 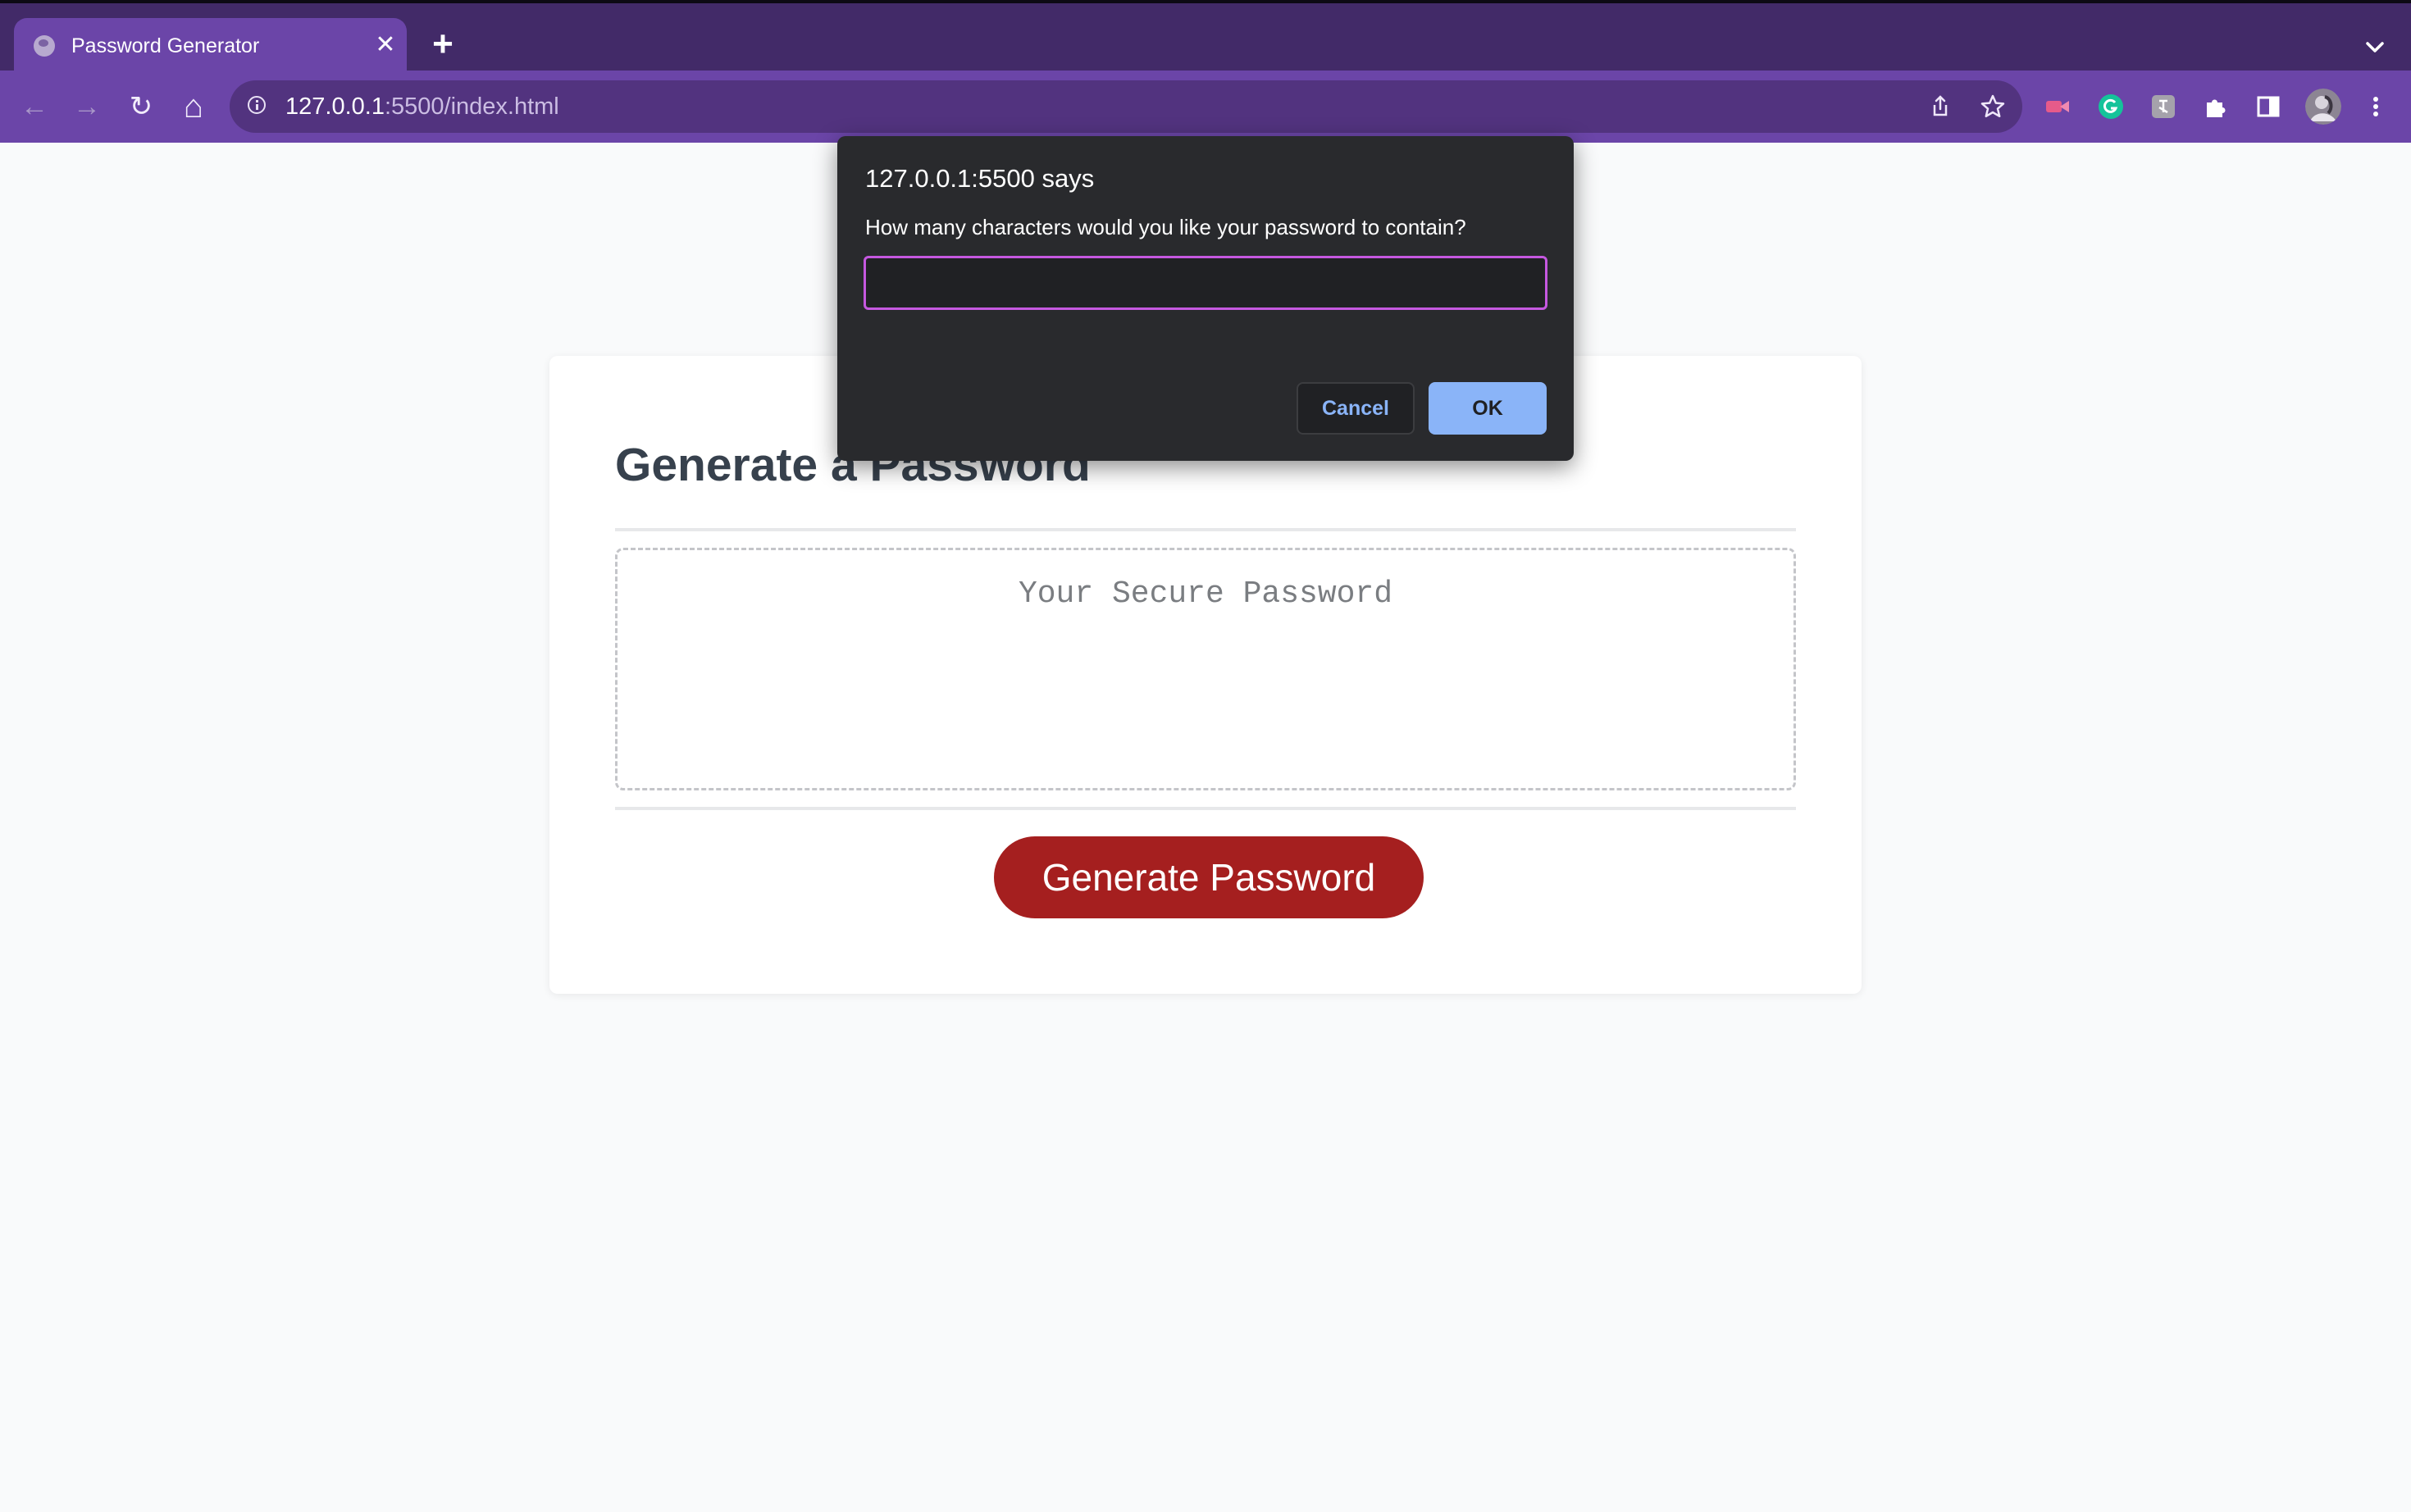 I want to click on tab-title: Password Generator, so click(x=165, y=45).